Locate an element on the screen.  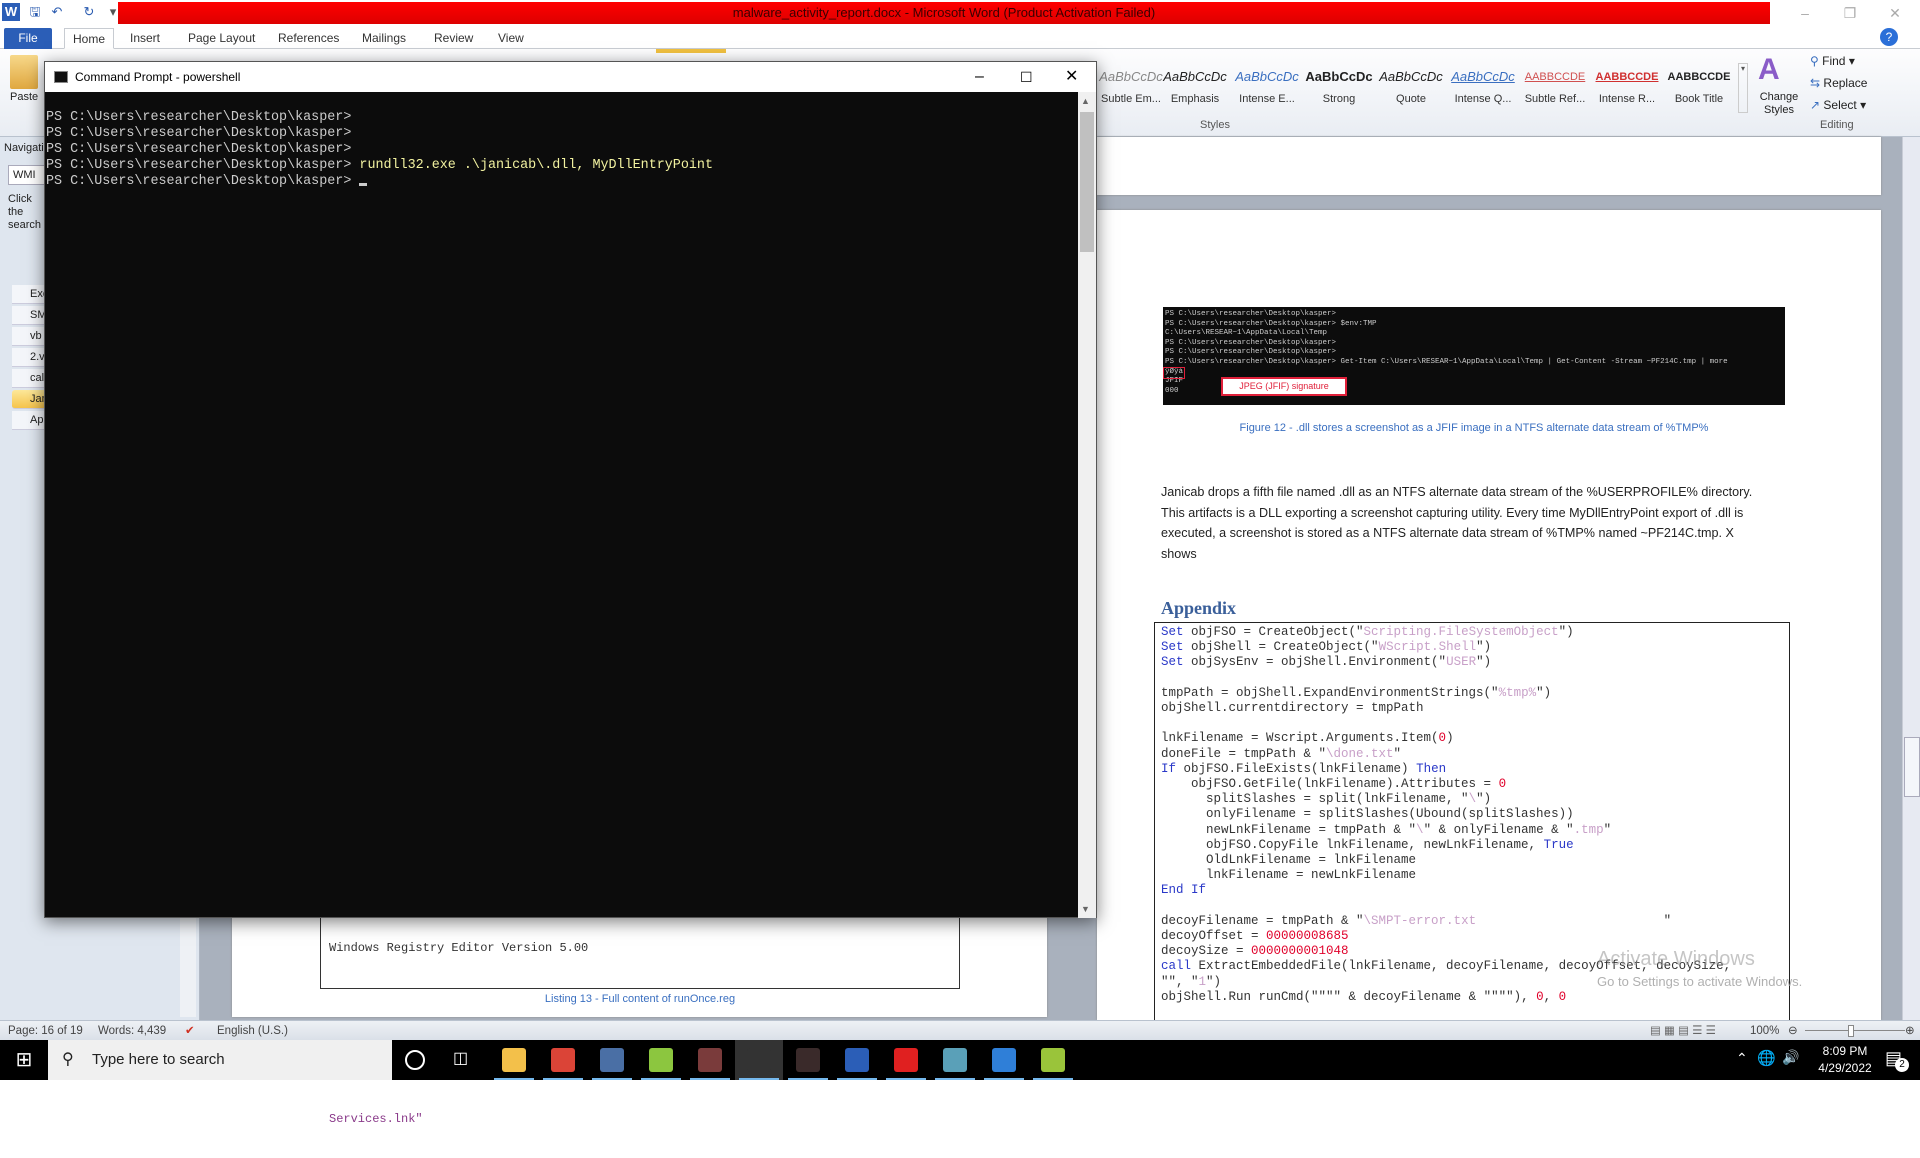
styles-more-icon: ▾ is located at coordinates (1743, 88).